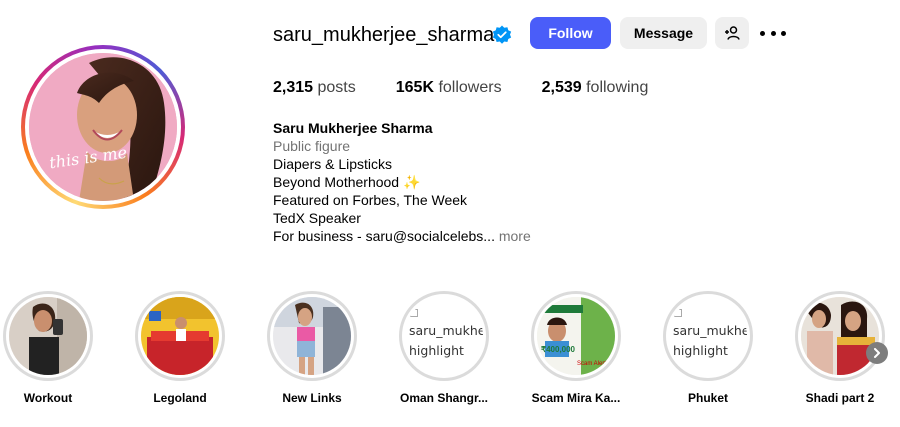  I want to click on highlight-shadi: Shadi part 2, so click(840, 348).